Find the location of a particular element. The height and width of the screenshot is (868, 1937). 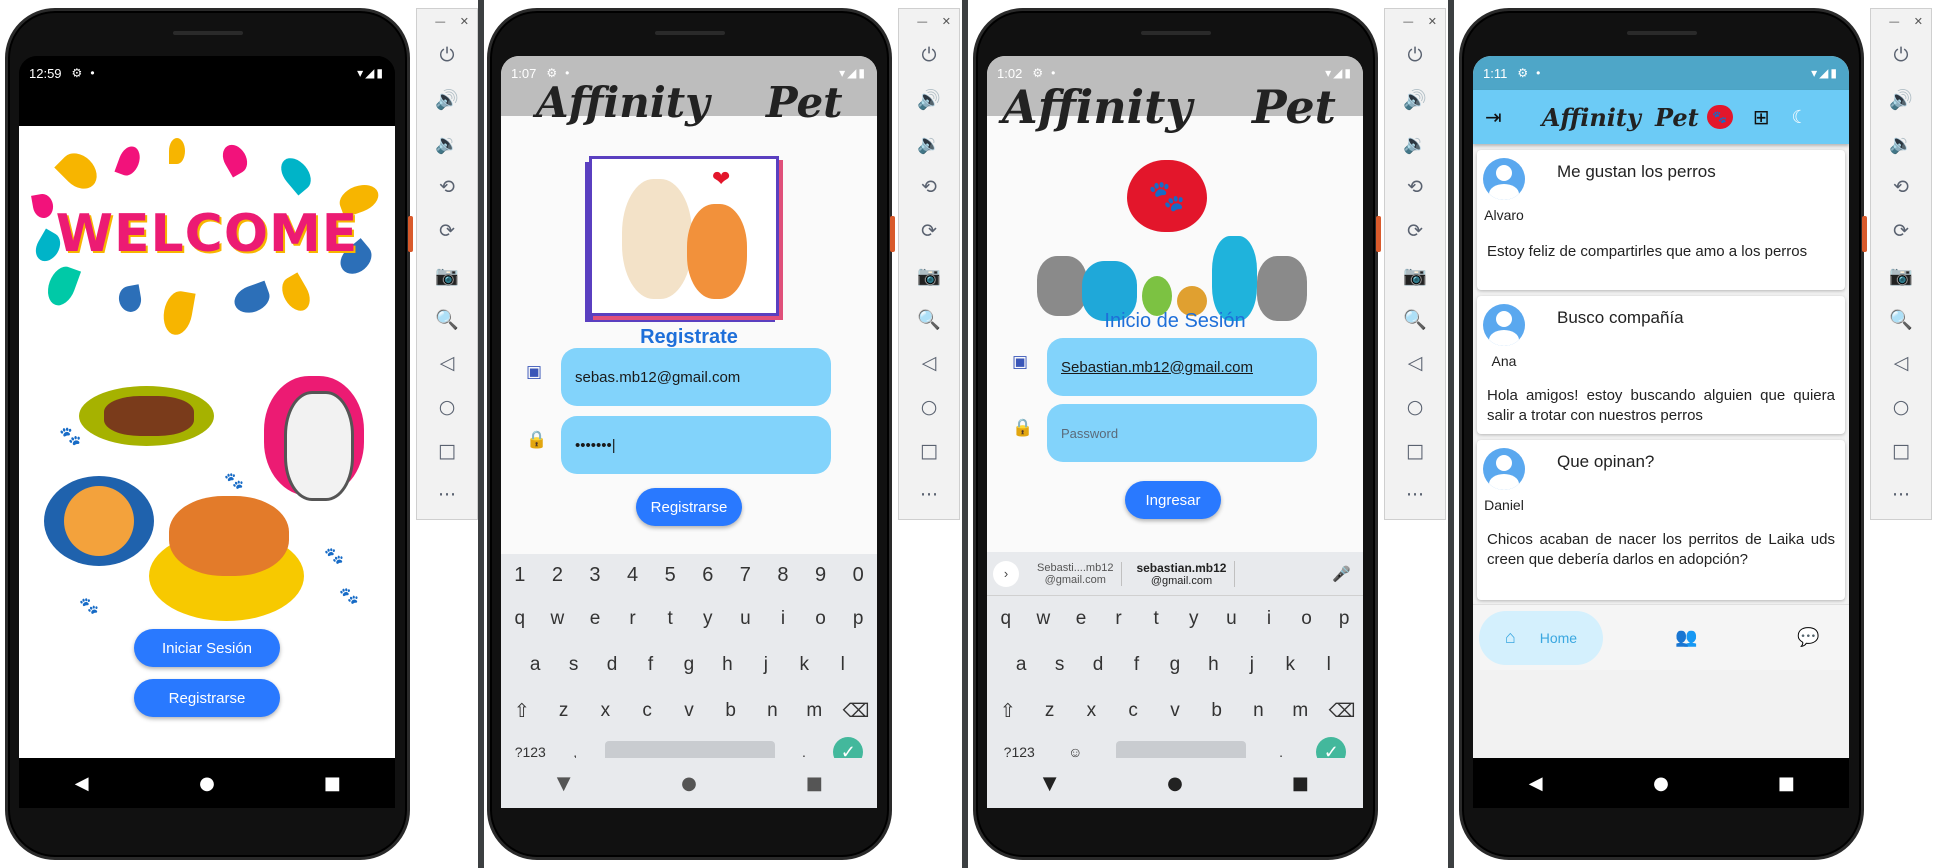

key: 9 is located at coordinates (821, 575).